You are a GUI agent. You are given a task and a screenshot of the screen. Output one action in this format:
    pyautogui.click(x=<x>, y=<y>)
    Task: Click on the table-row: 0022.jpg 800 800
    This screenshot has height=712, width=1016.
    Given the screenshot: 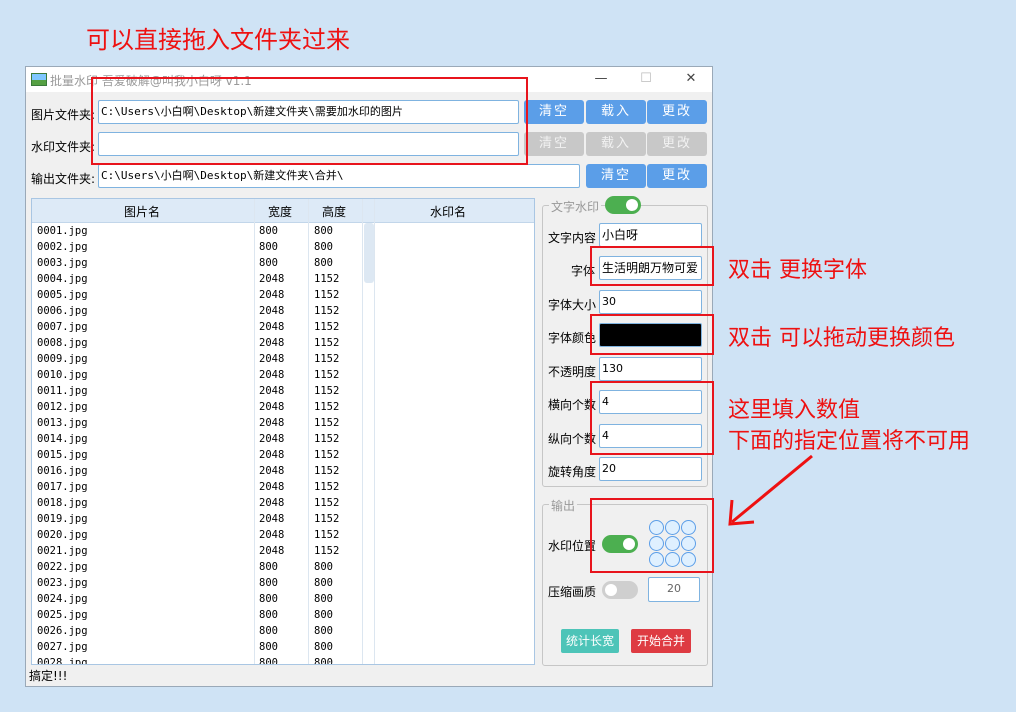 What is the action you would take?
    pyautogui.click(x=197, y=567)
    